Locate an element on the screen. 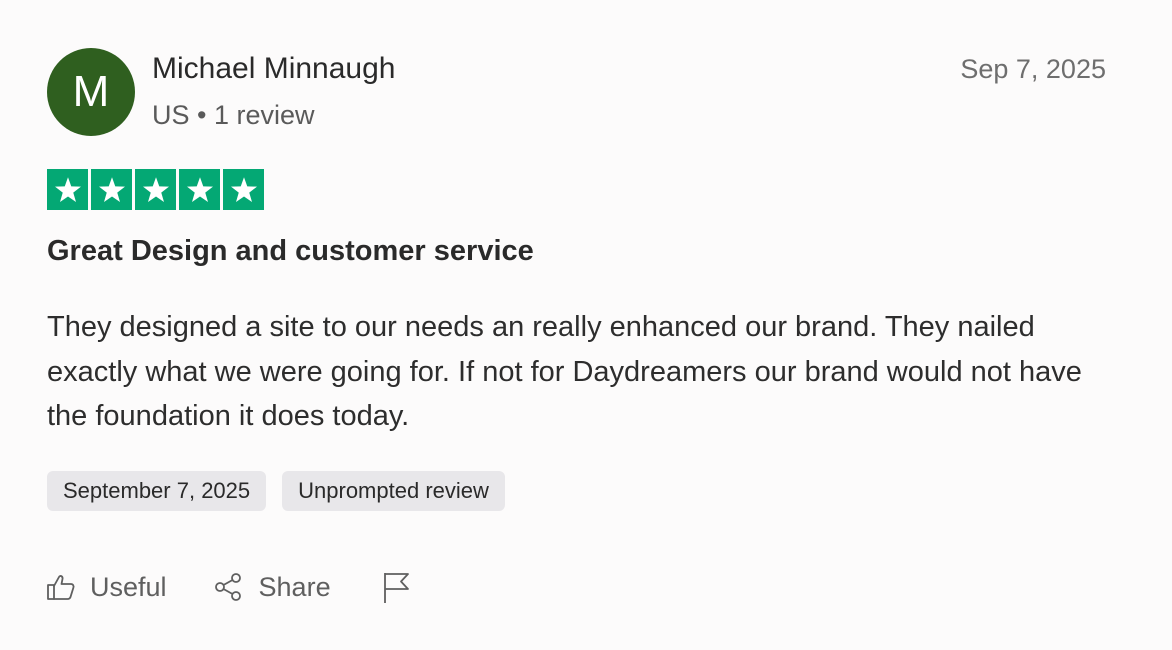 The image size is (1172, 650). avatar: M is located at coordinates (91, 92).